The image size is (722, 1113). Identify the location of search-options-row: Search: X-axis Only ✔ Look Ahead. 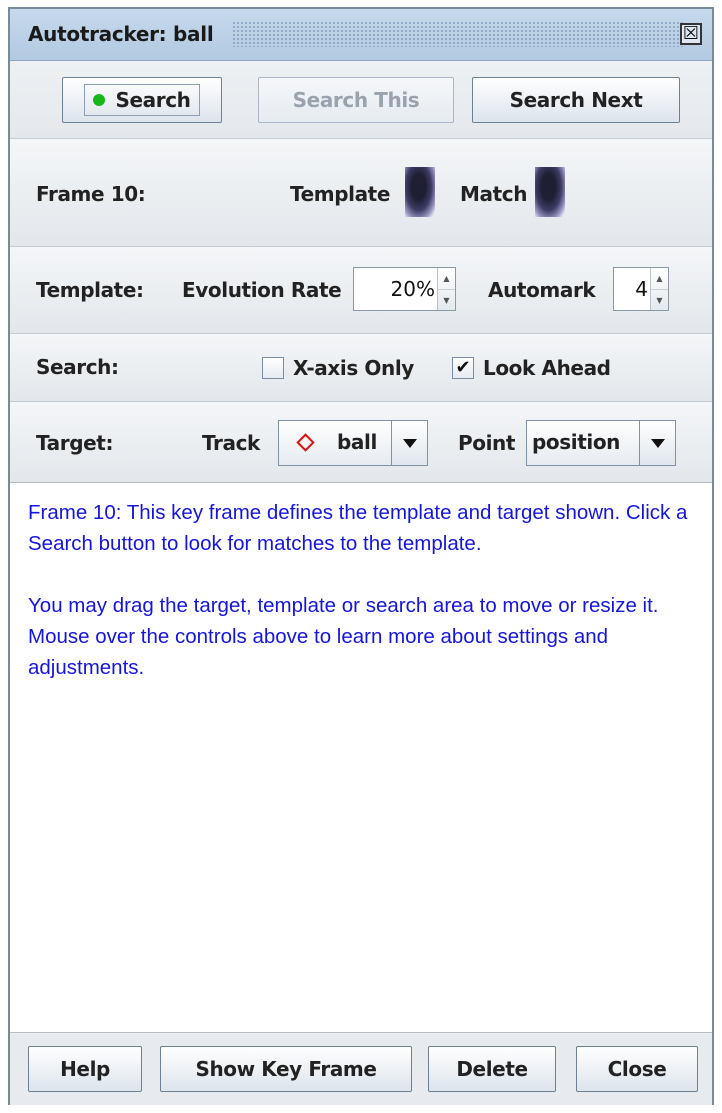
(361, 367).